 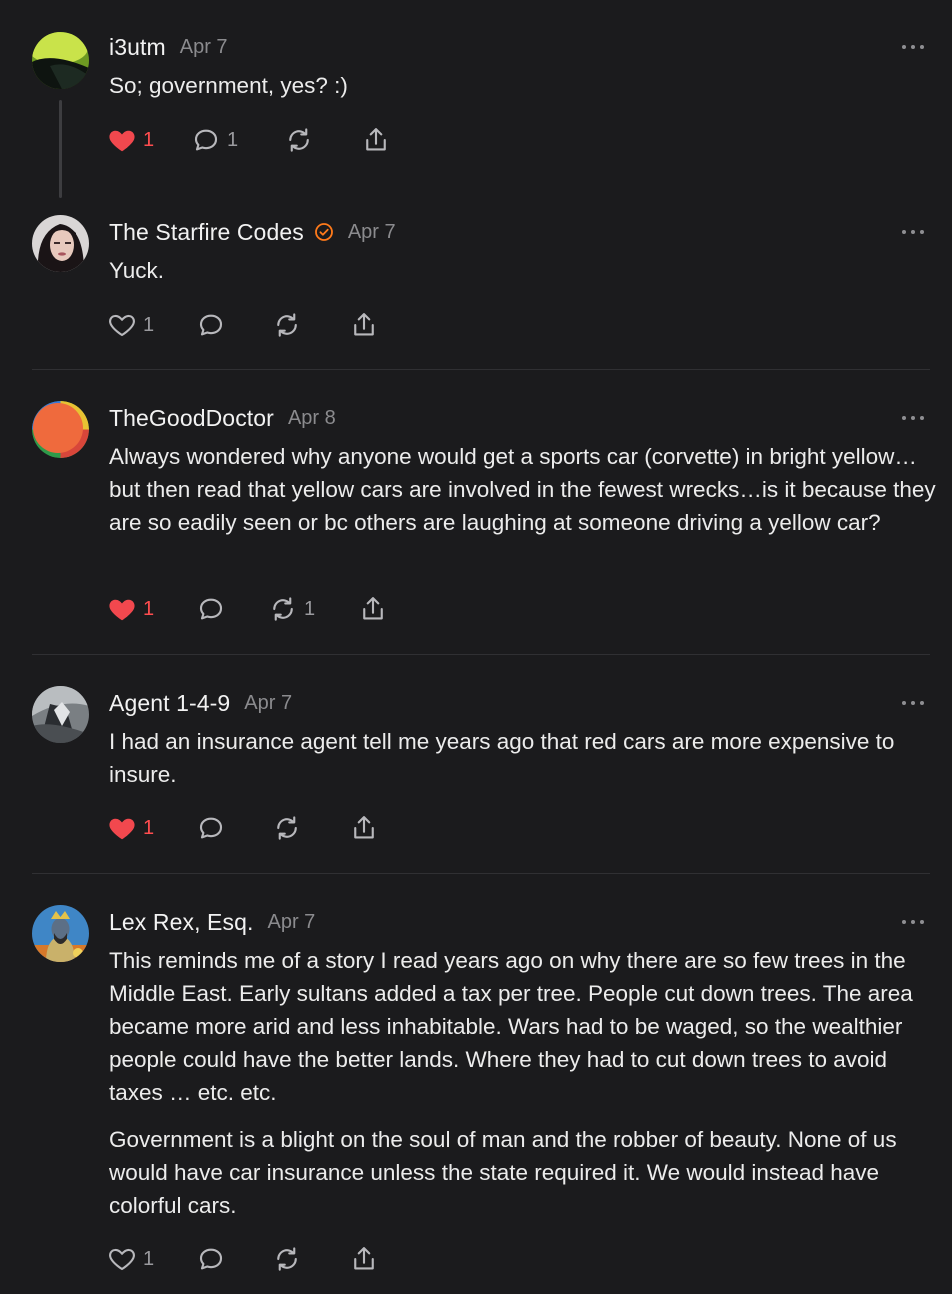 I want to click on reply-button: 1, so click(x=214, y=140).